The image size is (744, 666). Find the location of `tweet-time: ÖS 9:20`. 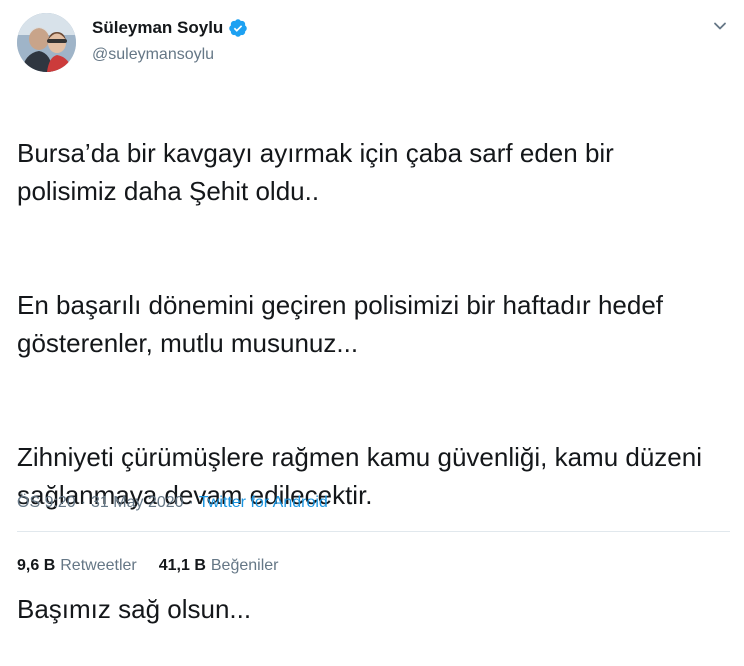

tweet-time: ÖS 9:20 is located at coordinates (46, 503).